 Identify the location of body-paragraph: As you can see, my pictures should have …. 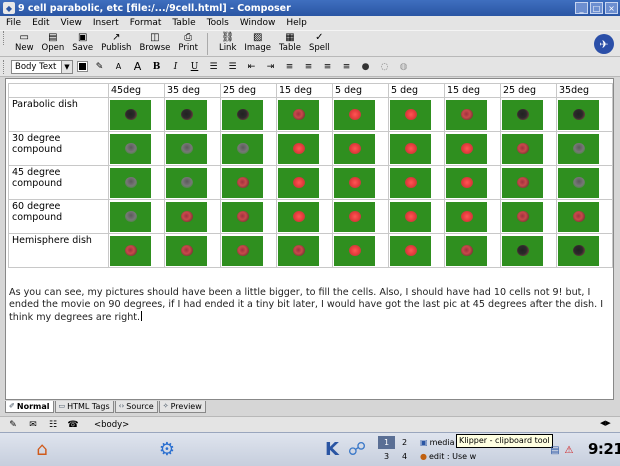
(309, 305).